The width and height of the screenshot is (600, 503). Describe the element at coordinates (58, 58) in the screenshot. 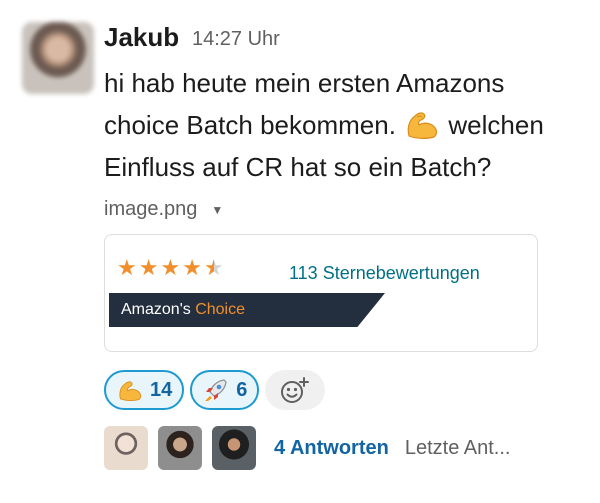

I see `sender-avatar` at that location.